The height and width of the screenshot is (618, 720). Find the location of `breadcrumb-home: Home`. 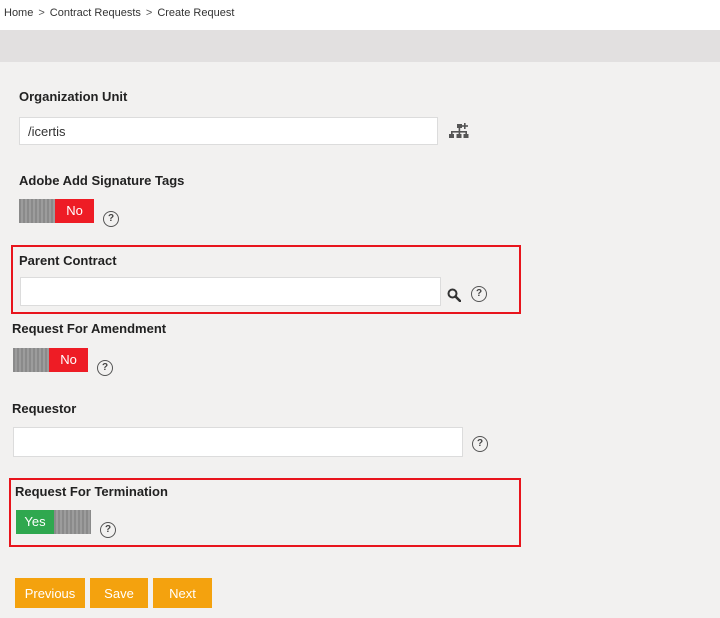

breadcrumb-home: Home is located at coordinates (18, 13).